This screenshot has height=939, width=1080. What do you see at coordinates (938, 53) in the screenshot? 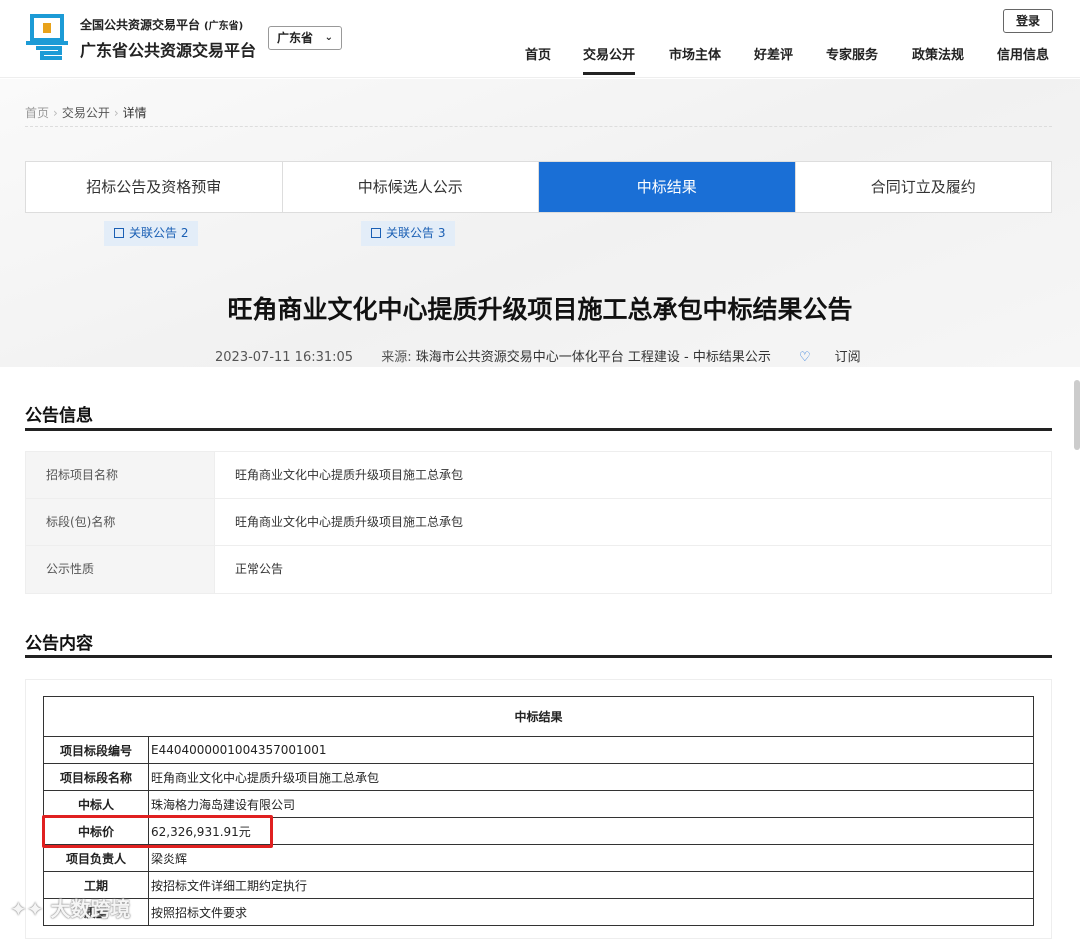
I see `nav-policy: 政策法规` at bounding box center [938, 53].